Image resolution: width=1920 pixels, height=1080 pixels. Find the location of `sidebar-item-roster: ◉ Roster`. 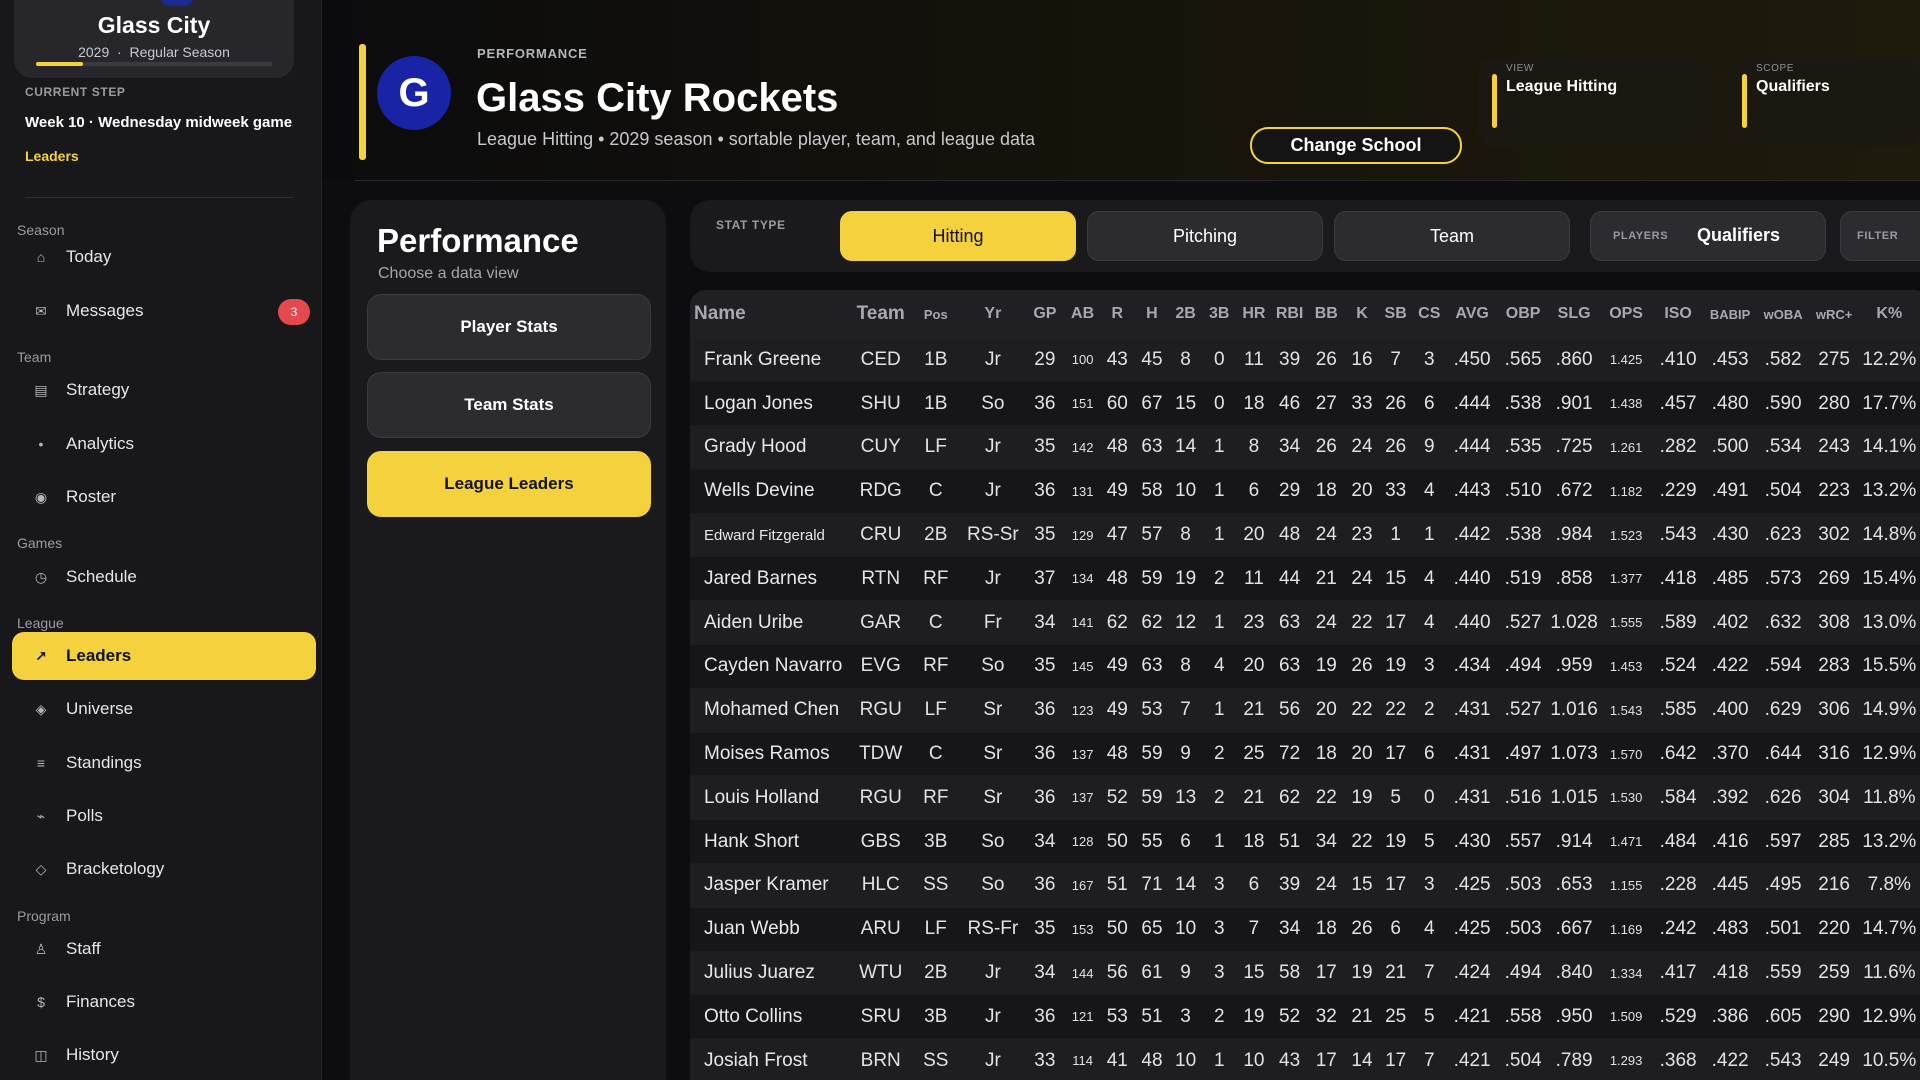

sidebar-item-roster: ◉ Roster is located at coordinates (164, 497).